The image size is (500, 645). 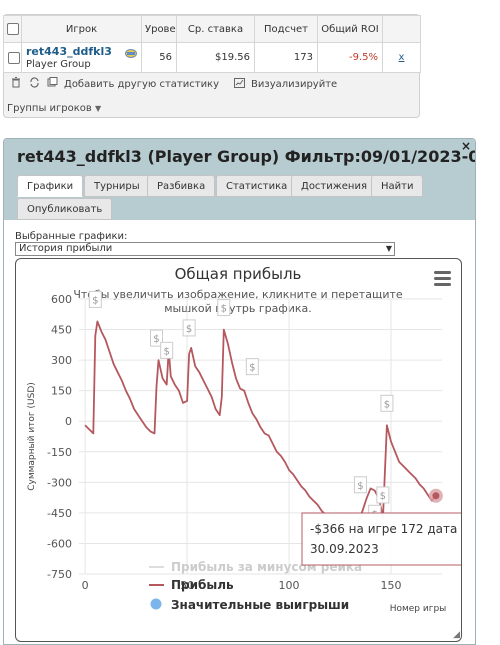 What do you see at coordinates (85, 585) in the screenshot?
I see `x-tick-label: 0` at bounding box center [85, 585].